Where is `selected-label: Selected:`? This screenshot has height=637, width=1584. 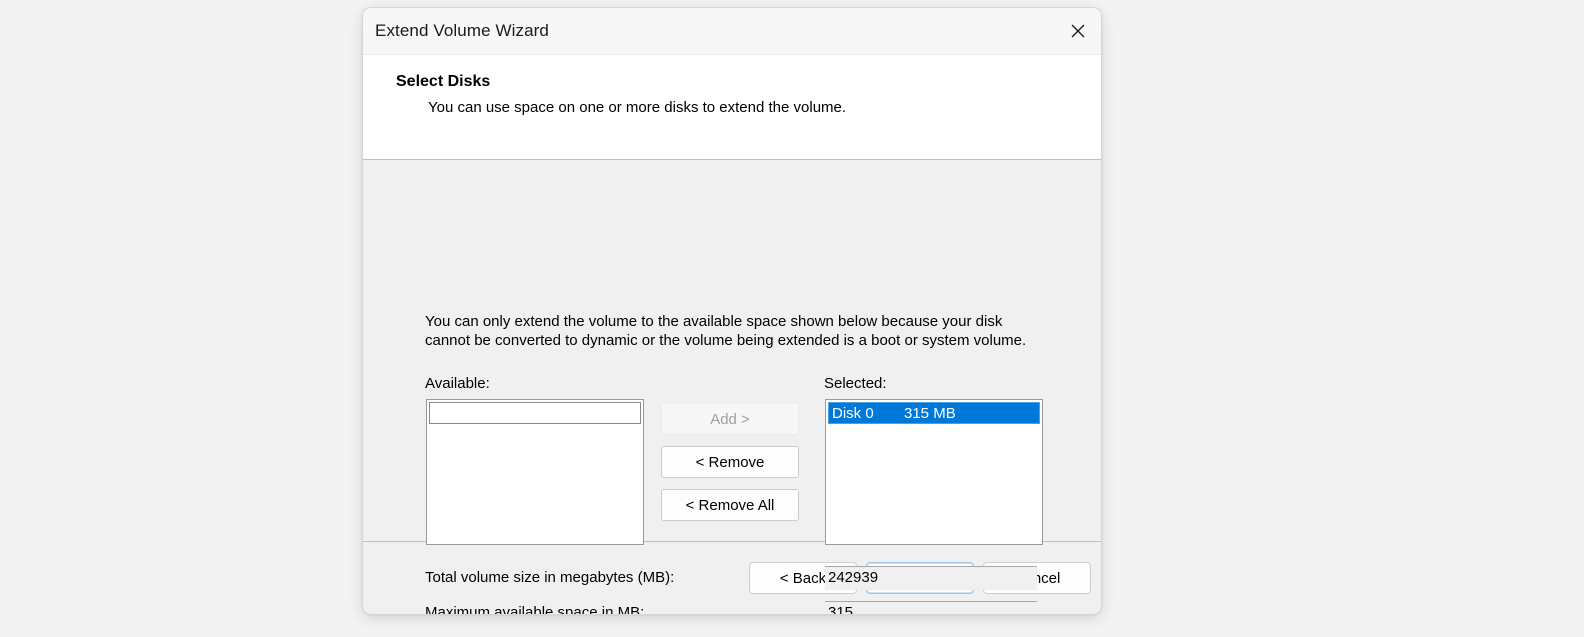 selected-label: Selected: is located at coordinates (855, 383).